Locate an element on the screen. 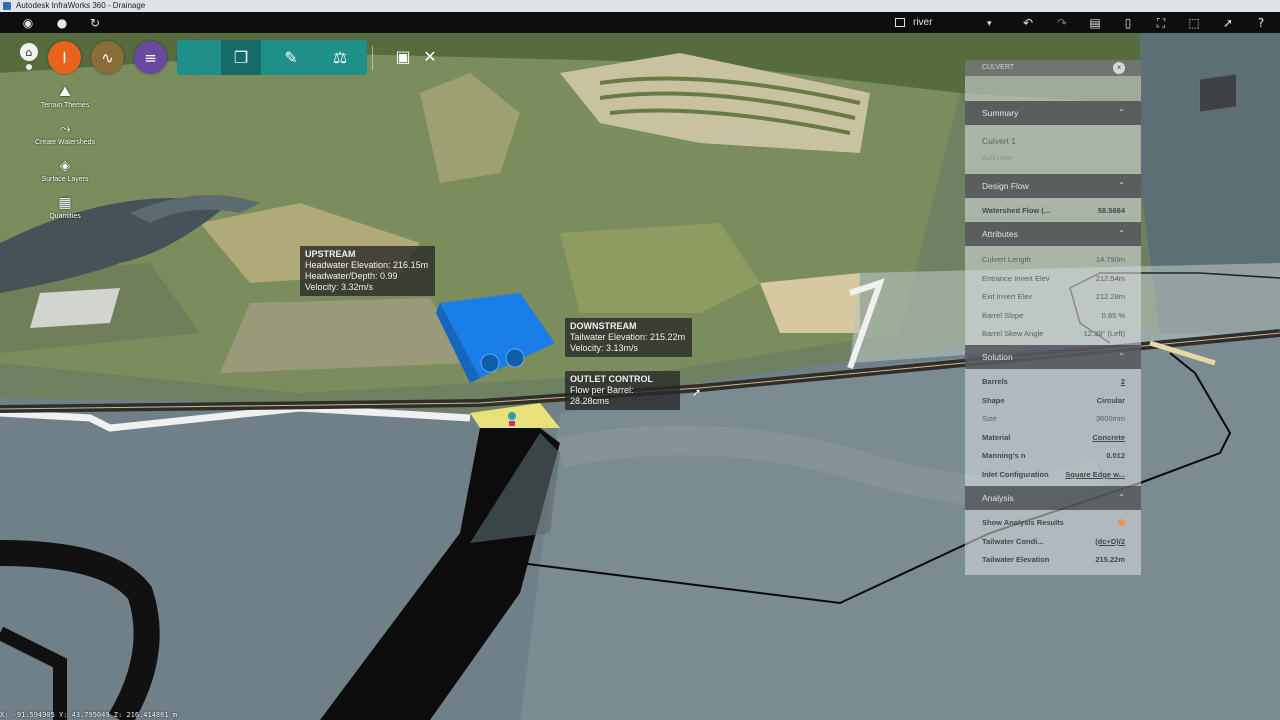 The width and height of the screenshot is (1280, 720). watershed-flow-row: Watershed Flow (... 58.5684 is located at coordinates (1053, 210).